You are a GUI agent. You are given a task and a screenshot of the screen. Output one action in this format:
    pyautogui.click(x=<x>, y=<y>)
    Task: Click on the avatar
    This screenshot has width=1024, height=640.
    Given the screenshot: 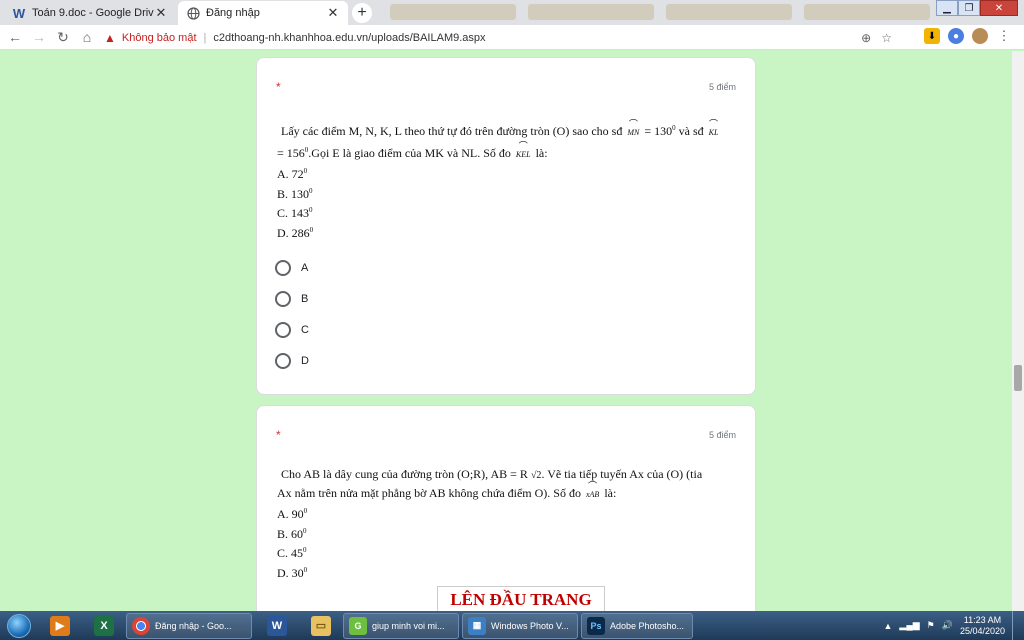 What is the action you would take?
    pyautogui.click(x=980, y=36)
    